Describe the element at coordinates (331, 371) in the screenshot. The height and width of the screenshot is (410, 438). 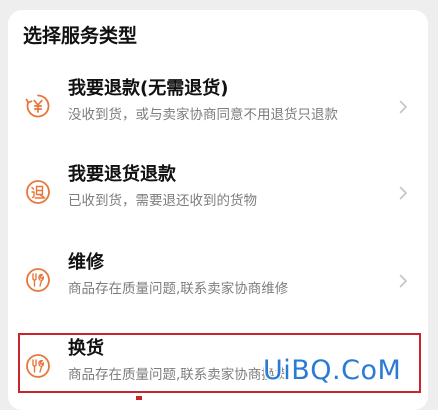
I see `watermark: UiBQ.CoM` at that location.